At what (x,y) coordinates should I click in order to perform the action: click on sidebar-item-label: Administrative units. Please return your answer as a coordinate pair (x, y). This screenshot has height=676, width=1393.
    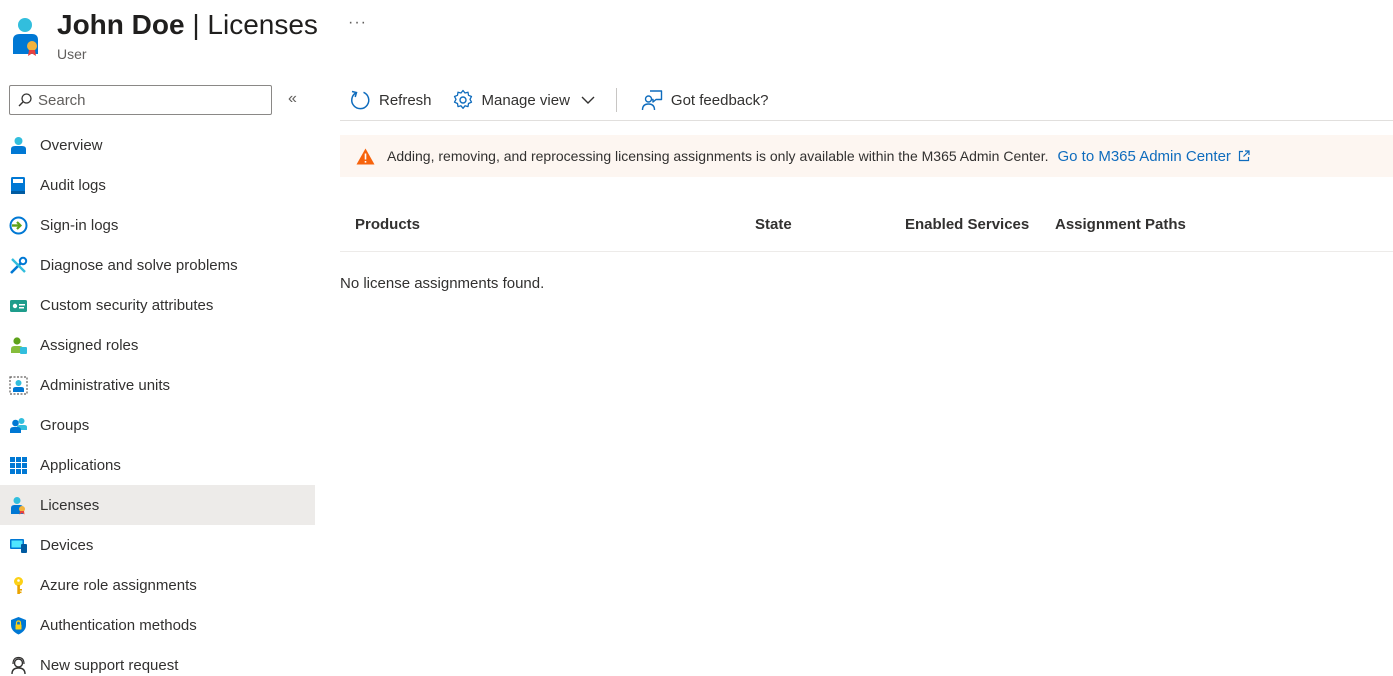
    Looking at the image, I should click on (105, 385).